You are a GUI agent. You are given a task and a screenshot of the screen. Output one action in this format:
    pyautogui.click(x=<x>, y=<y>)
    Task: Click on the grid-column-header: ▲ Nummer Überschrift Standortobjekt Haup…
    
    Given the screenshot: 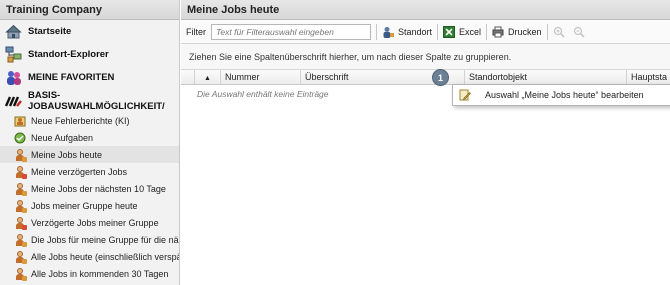 What is the action you would take?
    pyautogui.click(x=425, y=77)
    